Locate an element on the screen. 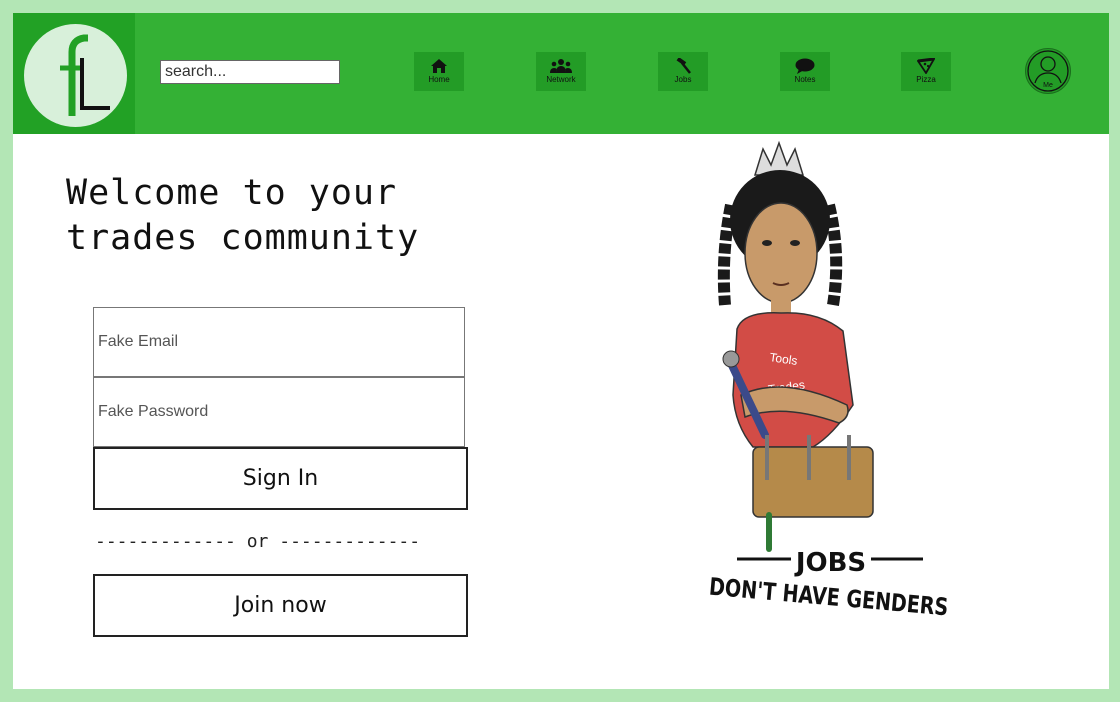  fl-logo-icon is located at coordinates (75, 75).